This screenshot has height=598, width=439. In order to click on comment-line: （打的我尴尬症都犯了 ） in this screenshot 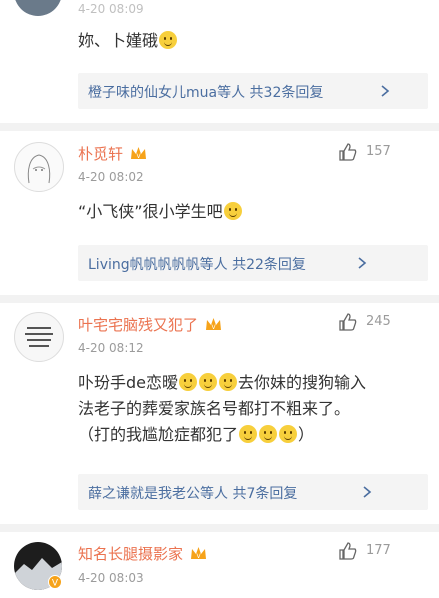, I will do `click(253, 435)`.